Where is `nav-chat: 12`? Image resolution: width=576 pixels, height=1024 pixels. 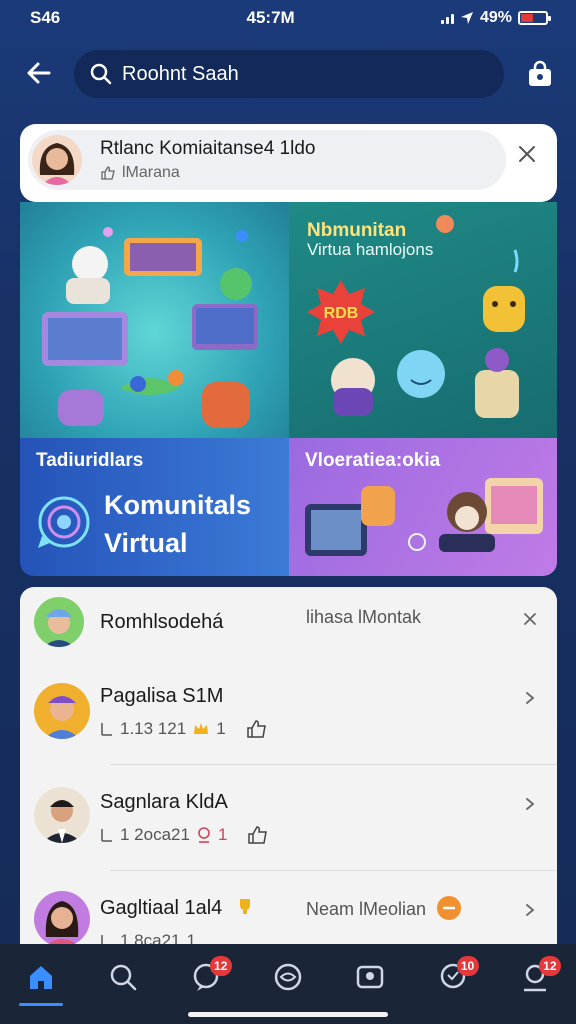 nav-chat: 12 is located at coordinates (207, 979).